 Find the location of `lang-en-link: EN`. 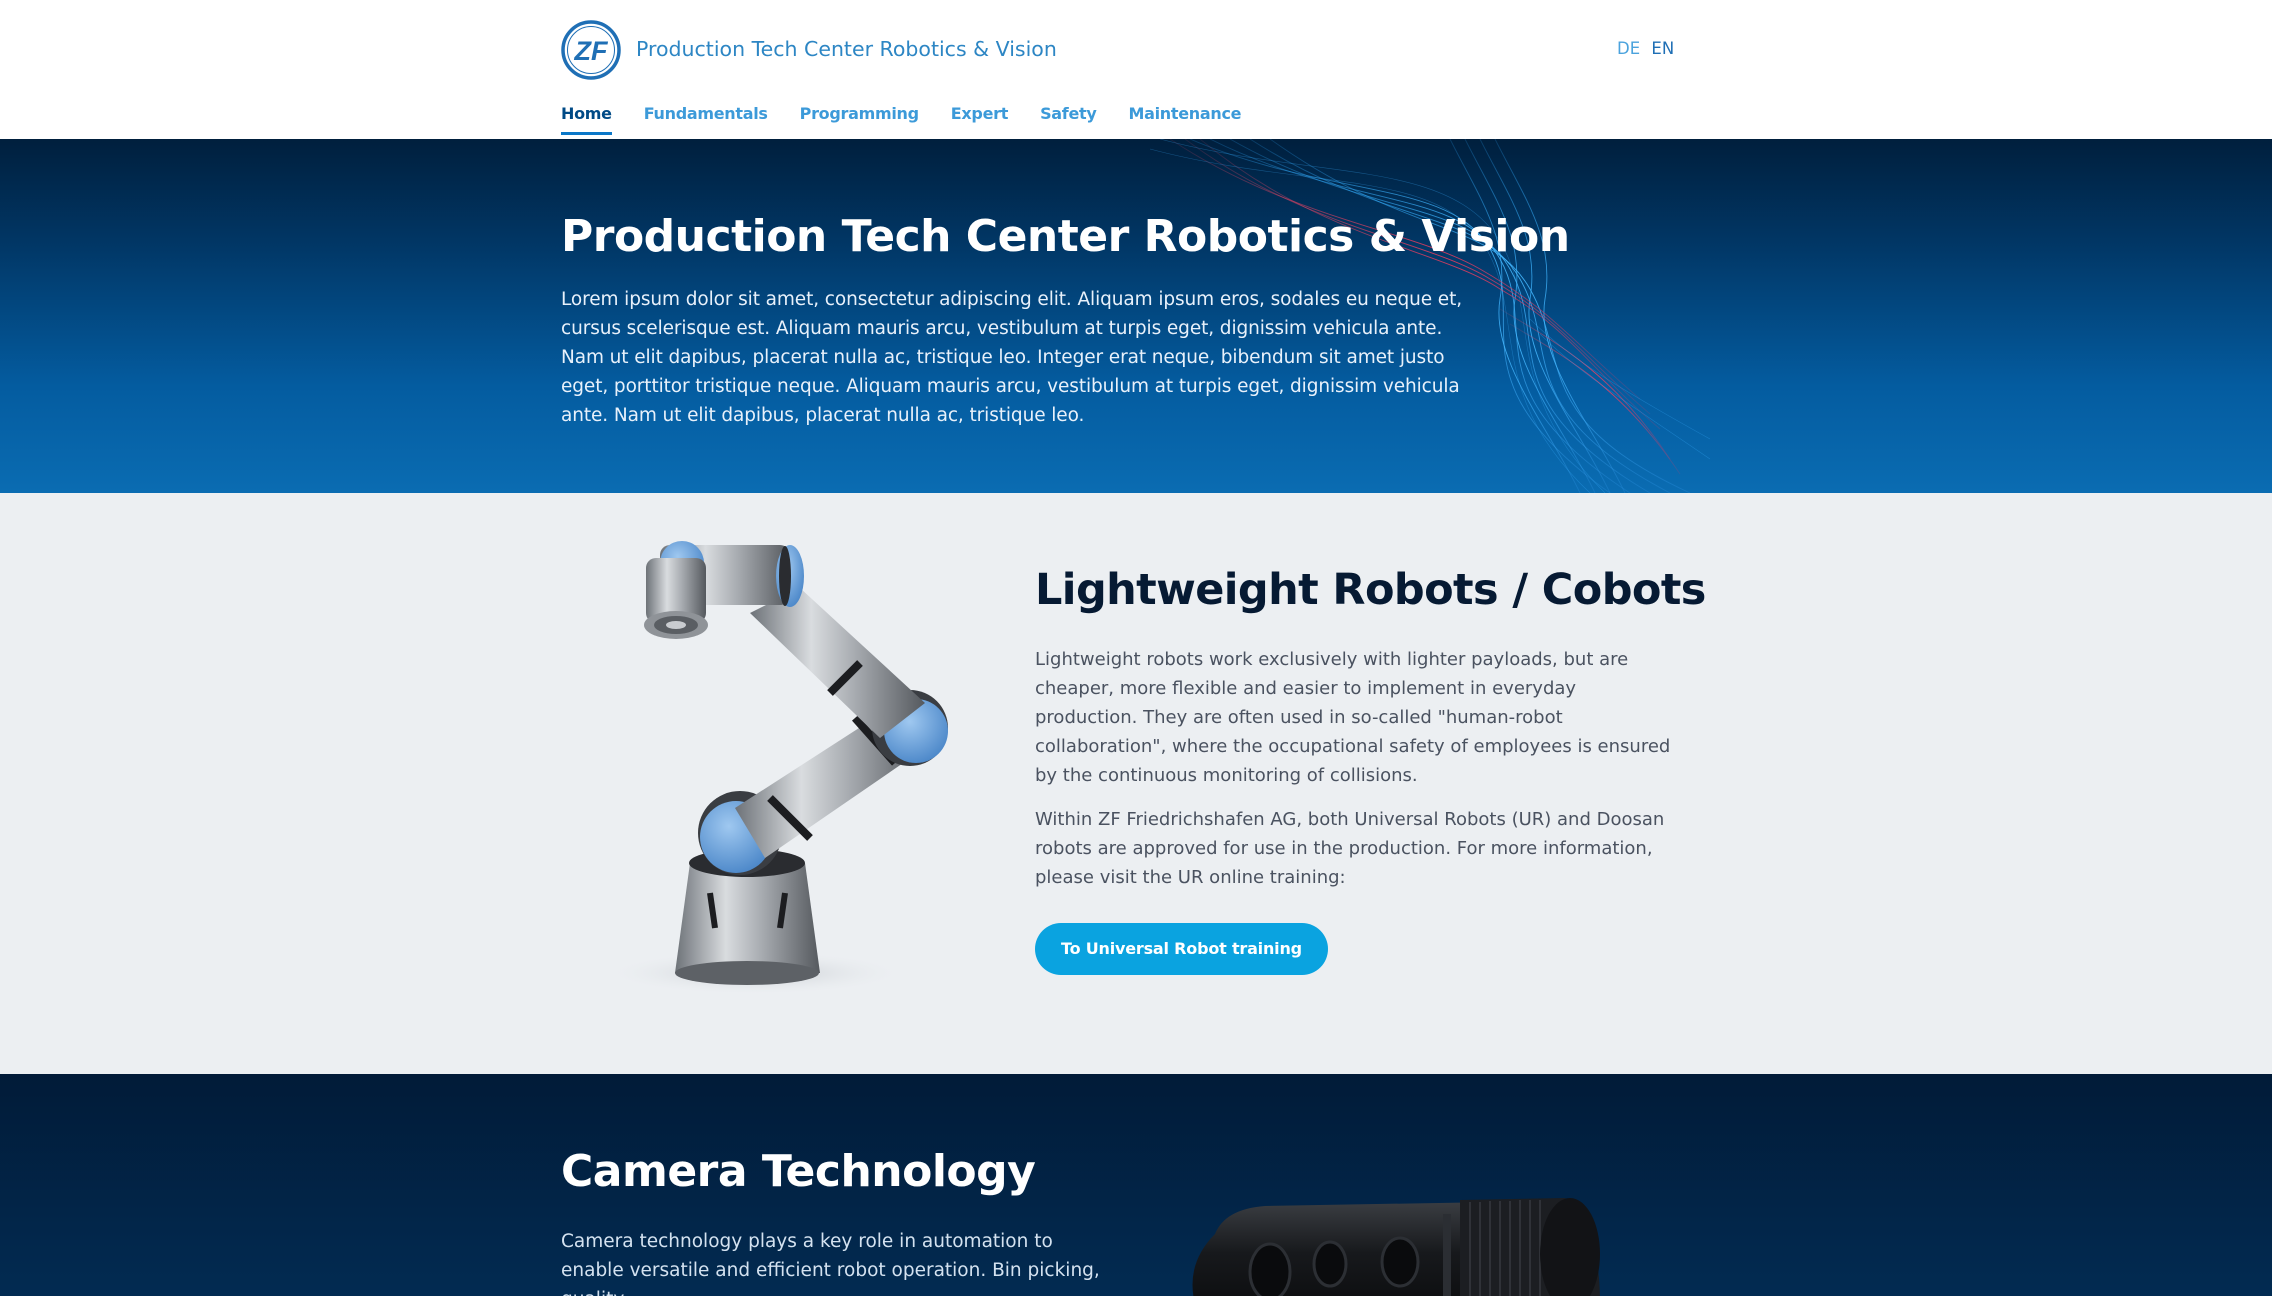

lang-en-link: EN is located at coordinates (1662, 48).